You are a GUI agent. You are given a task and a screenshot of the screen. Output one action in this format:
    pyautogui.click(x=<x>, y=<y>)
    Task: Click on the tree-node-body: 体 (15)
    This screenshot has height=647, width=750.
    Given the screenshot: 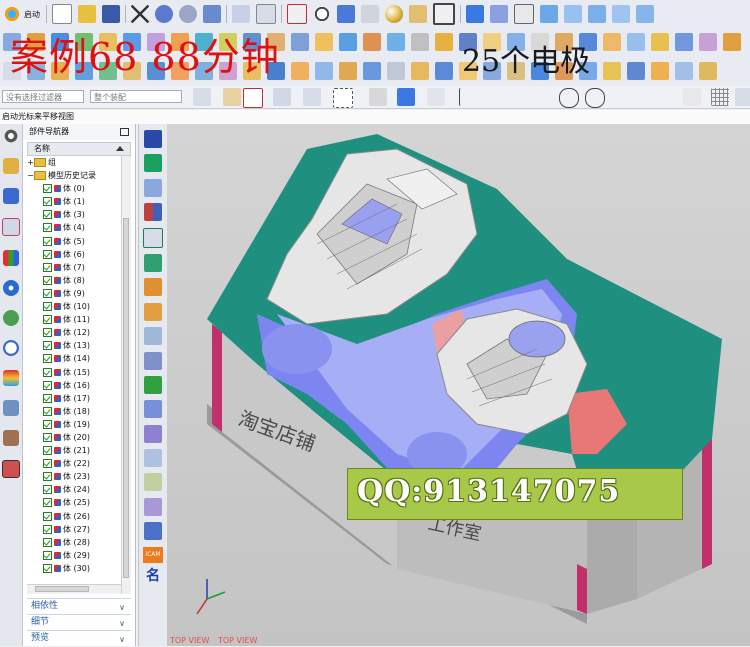 What is the action you would take?
    pyautogui.click(x=74, y=372)
    